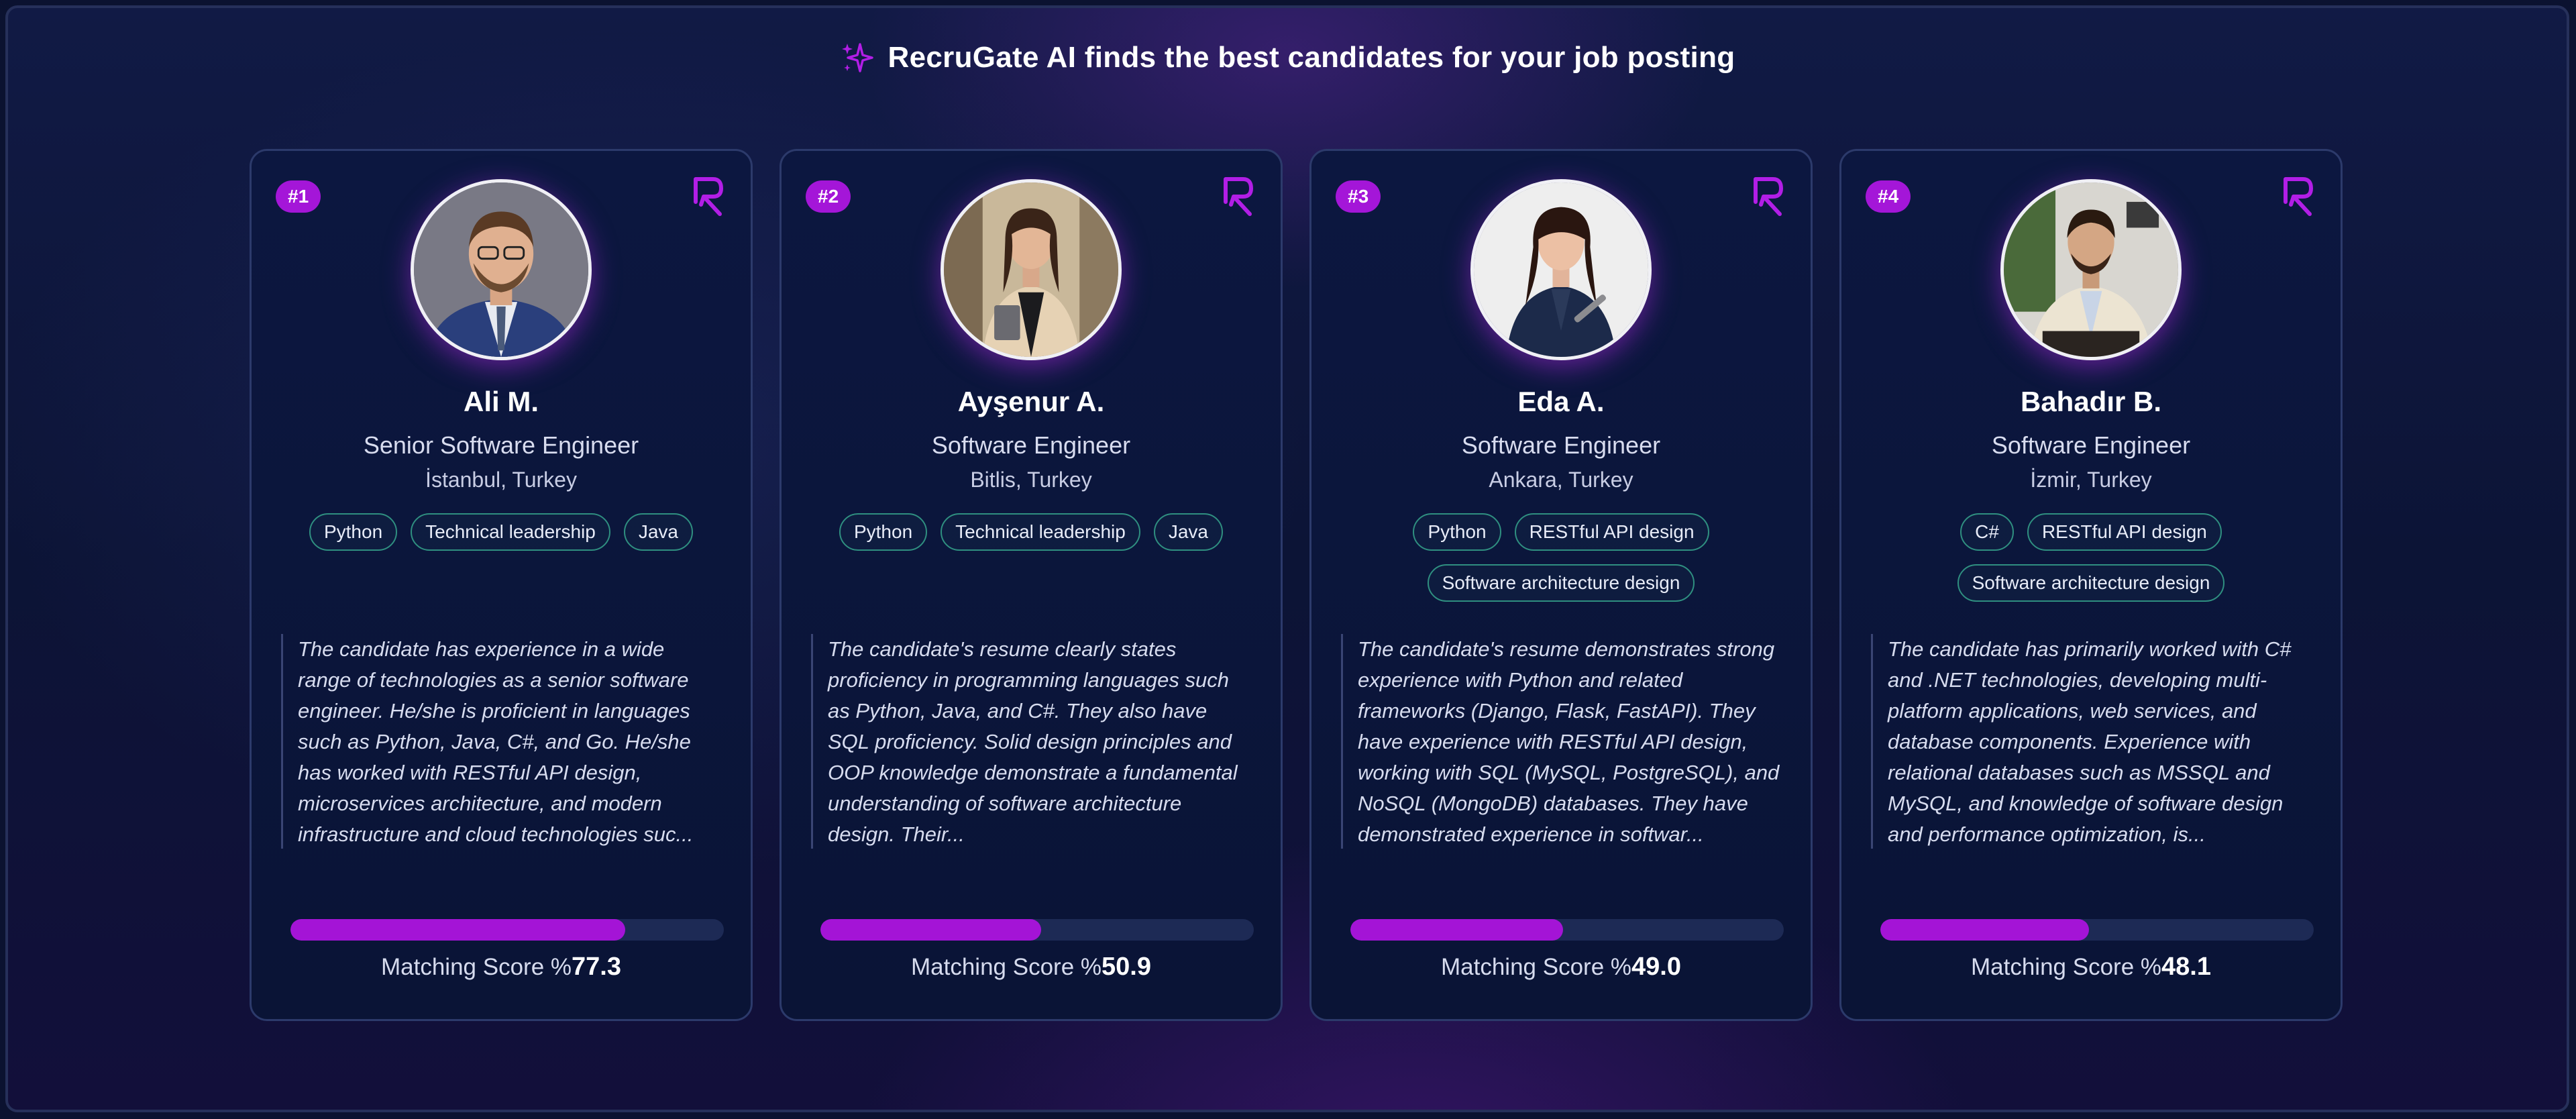 Image resolution: width=2576 pixels, height=1119 pixels. Describe the element at coordinates (2186, 967) in the screenshot. I see `score-value: 48.1` at that location.